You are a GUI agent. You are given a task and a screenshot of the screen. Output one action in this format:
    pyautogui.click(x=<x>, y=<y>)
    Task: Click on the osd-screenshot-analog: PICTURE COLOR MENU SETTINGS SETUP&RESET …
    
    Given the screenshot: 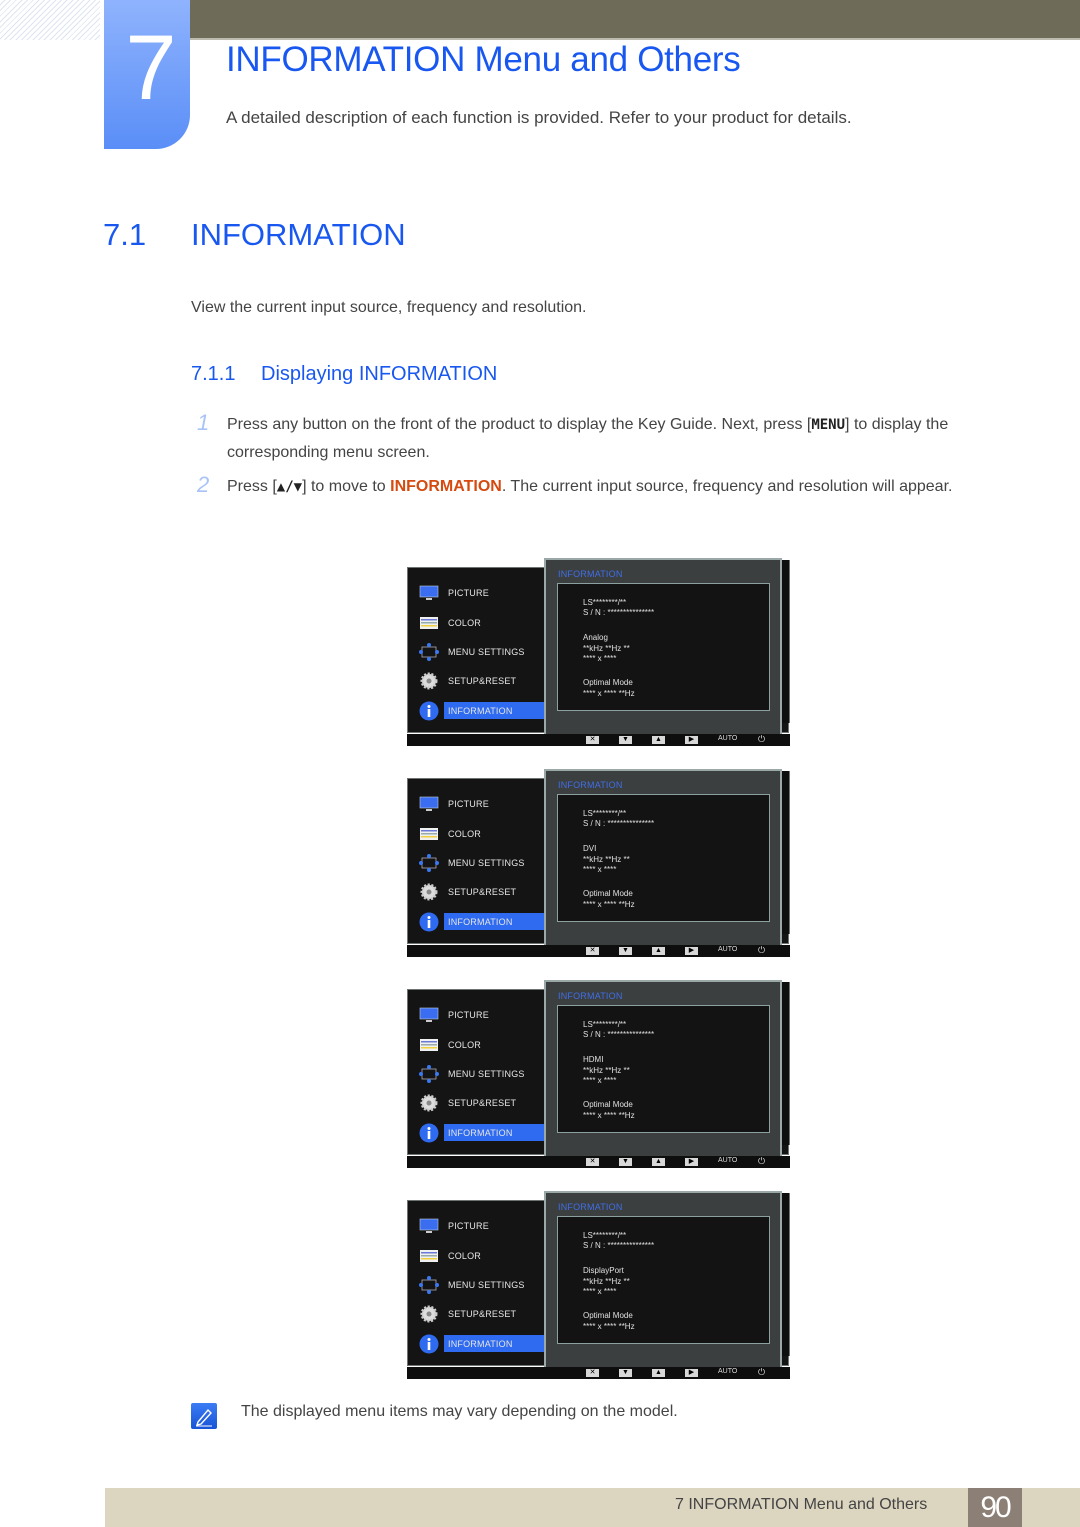 What is the action you would take?
    pyautogui.click(x=599, y=652)
    